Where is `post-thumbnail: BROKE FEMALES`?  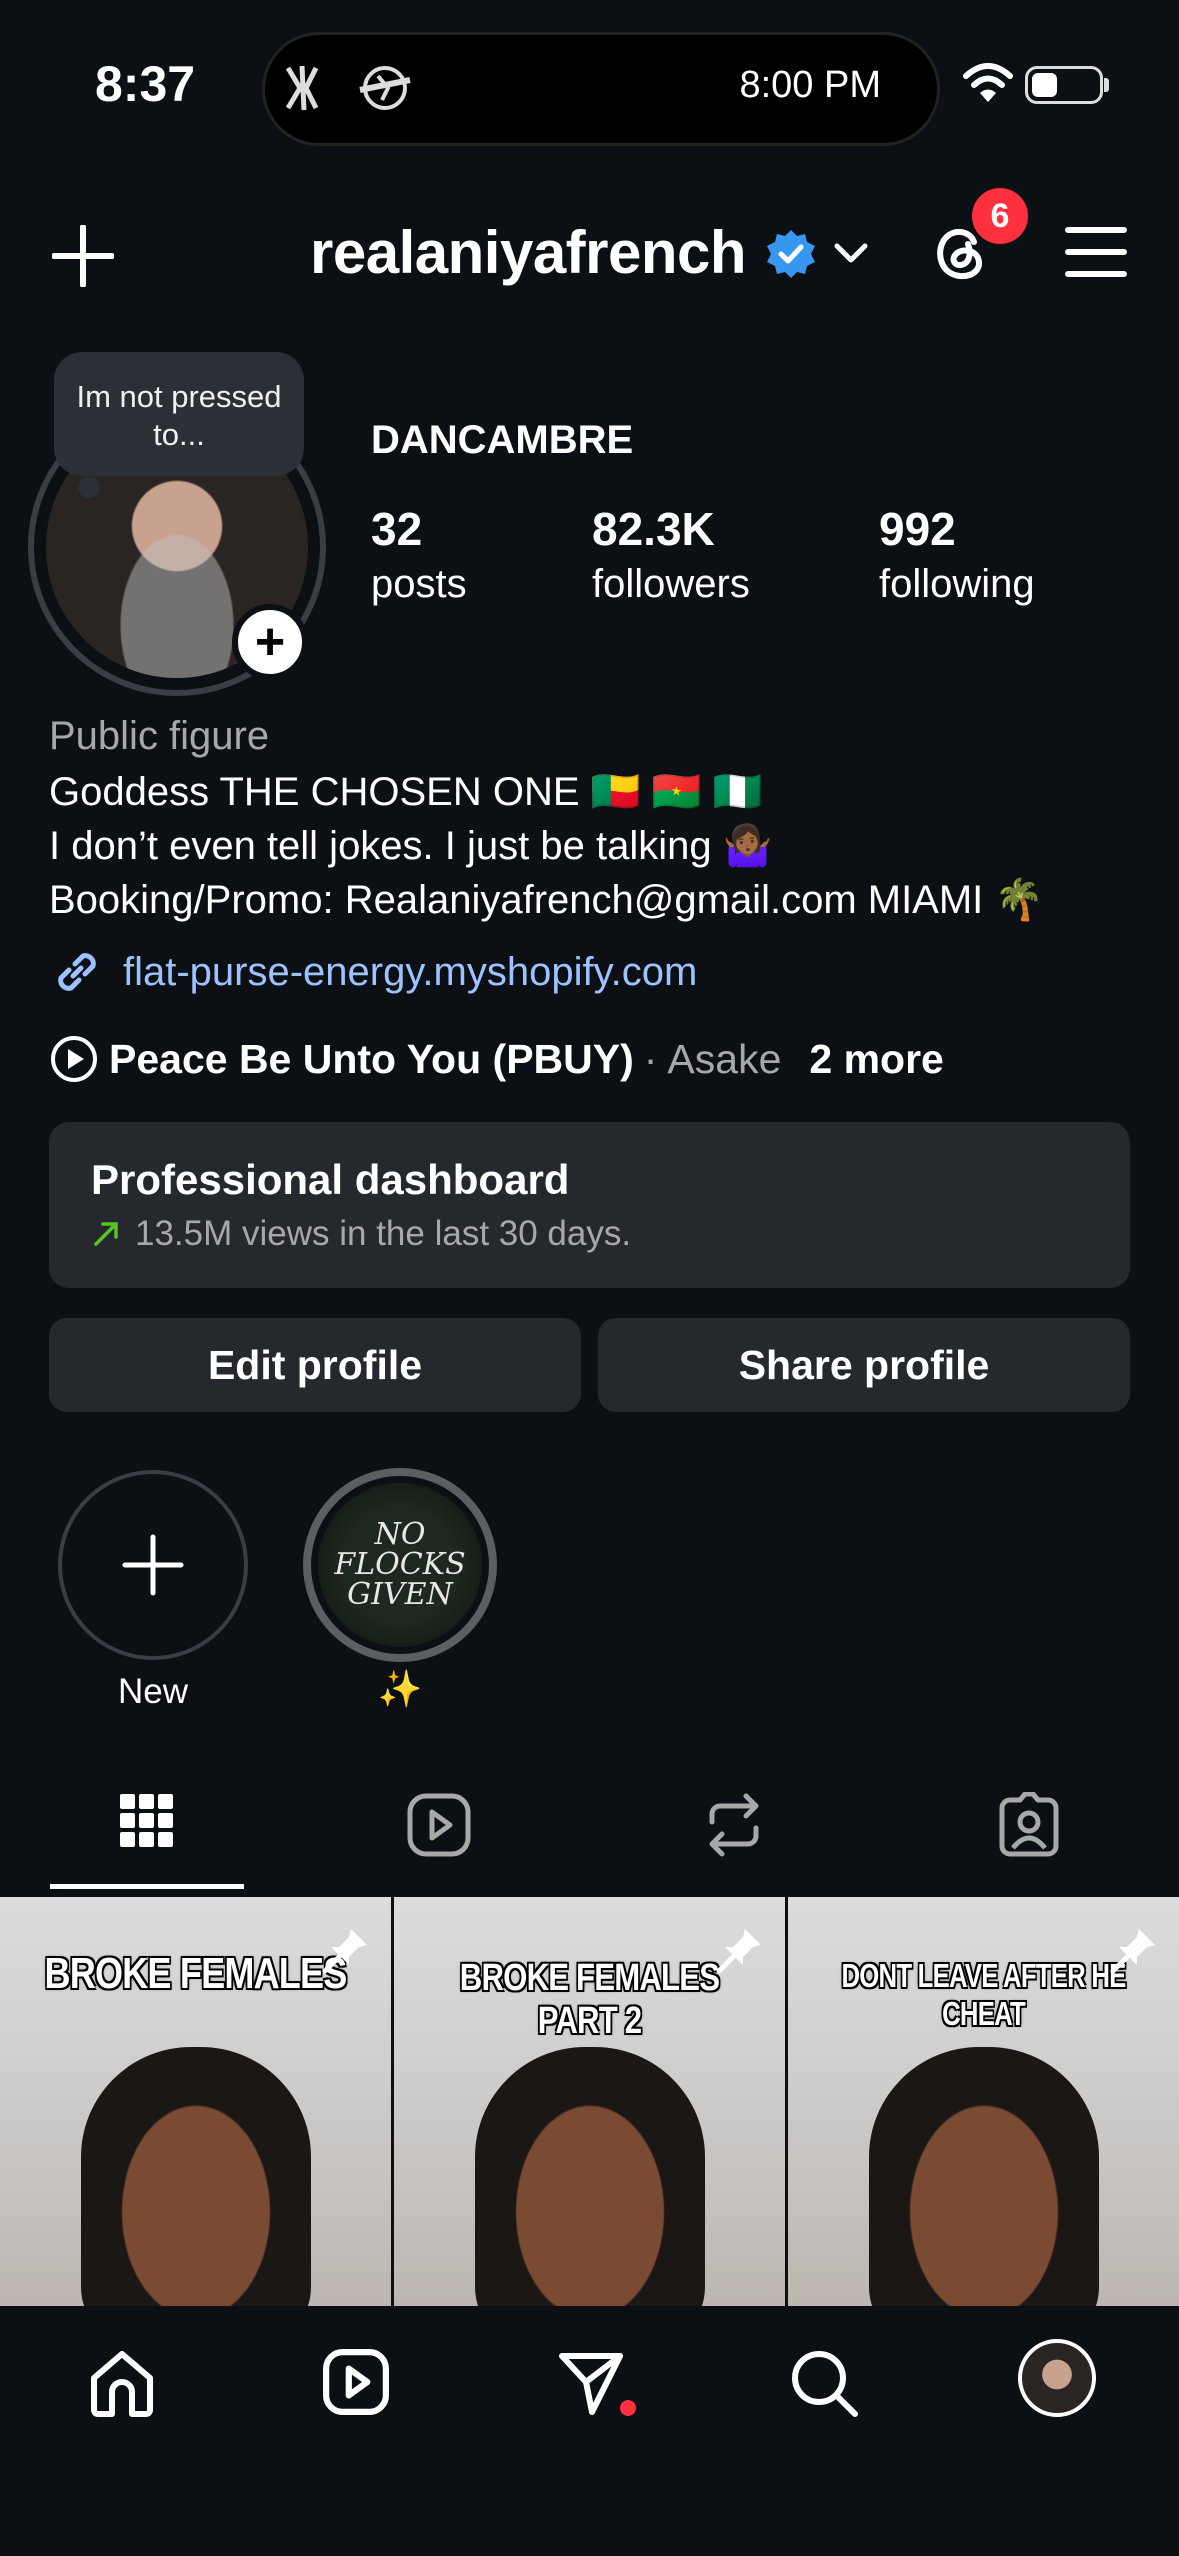 post-thumbnail: BROKE FEMALES is located at coordinates (195, 2102).